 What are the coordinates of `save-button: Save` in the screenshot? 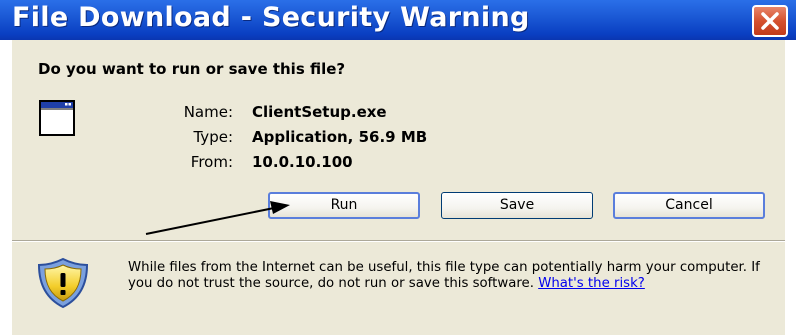 It's located at (517, 205).